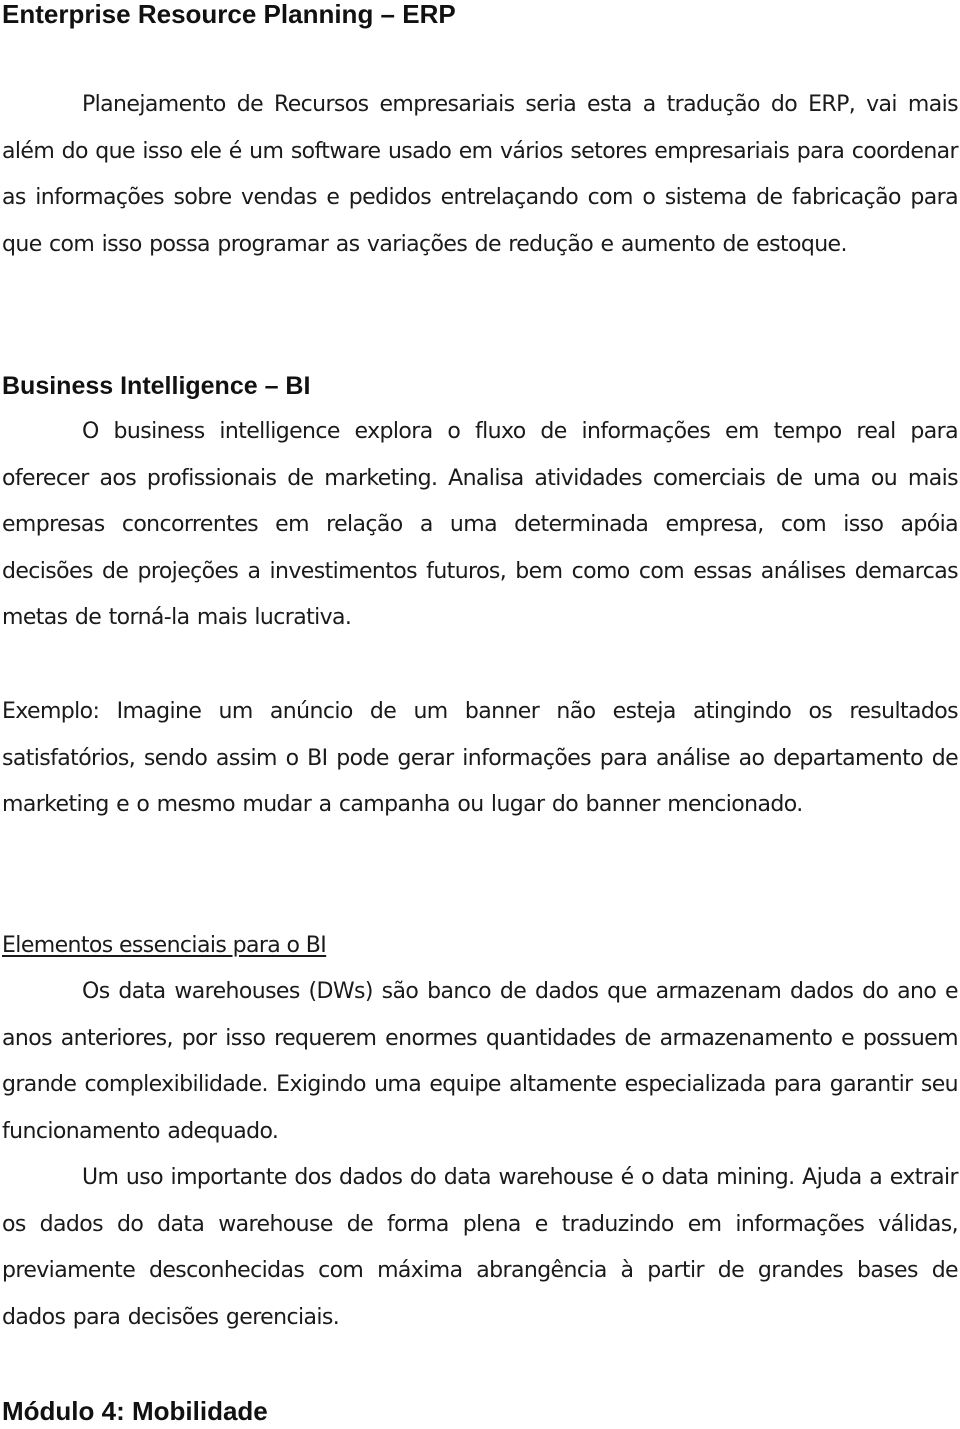  Describe the element at coordinates (156, 386) in the screenshot. I see `bi-heading: Business Intelligence – BI` at that location.